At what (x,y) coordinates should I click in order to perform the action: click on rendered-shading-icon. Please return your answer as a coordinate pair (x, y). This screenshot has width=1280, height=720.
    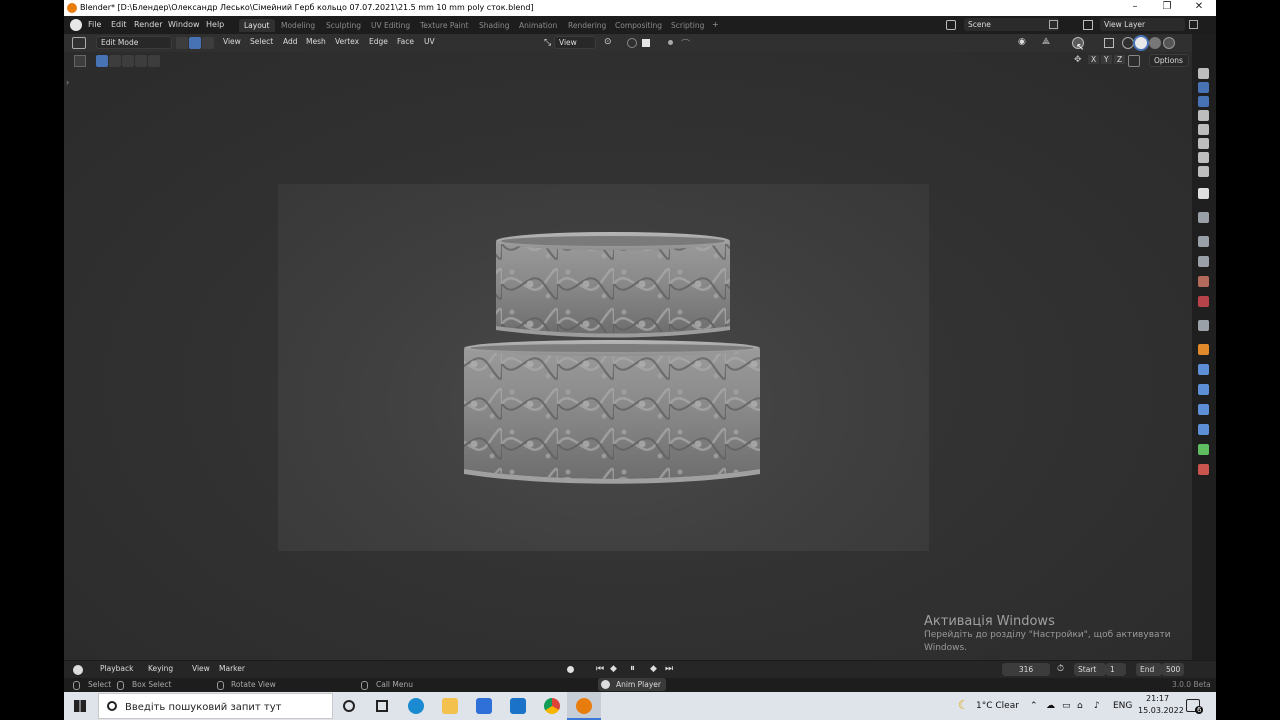
    Looking at the image, I should click on (1169, 43).